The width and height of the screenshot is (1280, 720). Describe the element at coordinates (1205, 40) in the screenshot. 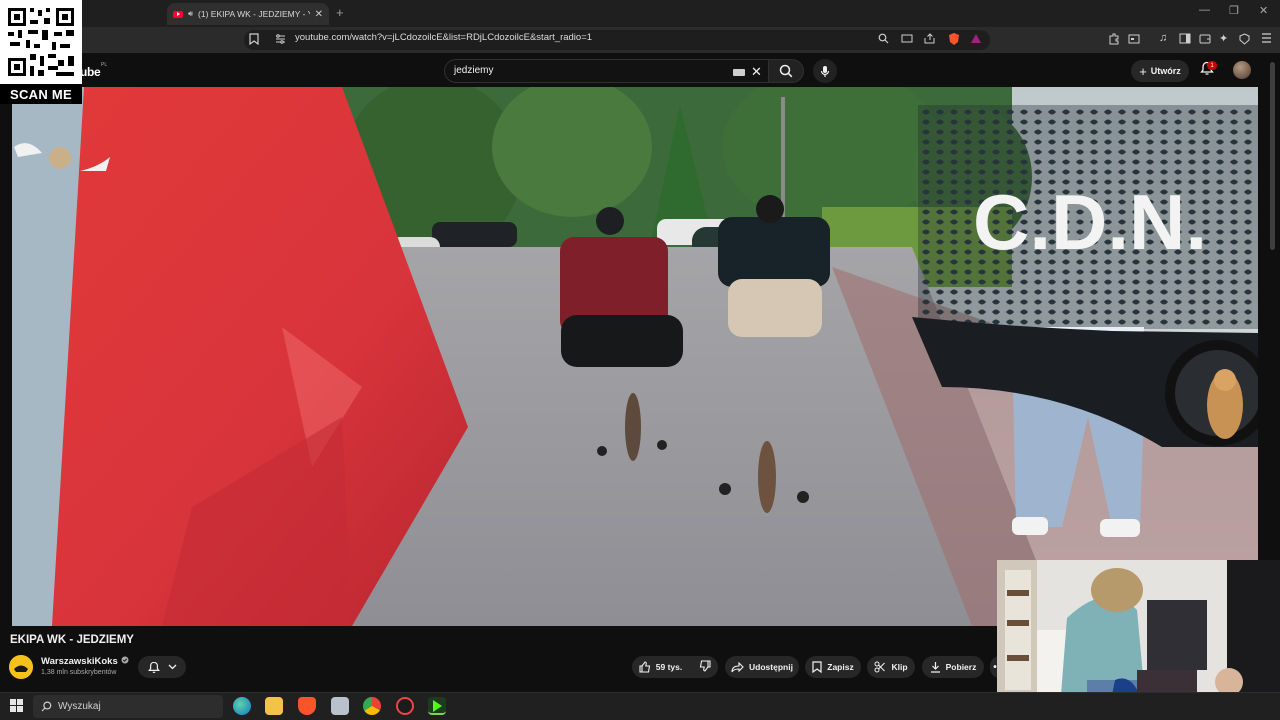

I see `wallet-app-icon` at that location.